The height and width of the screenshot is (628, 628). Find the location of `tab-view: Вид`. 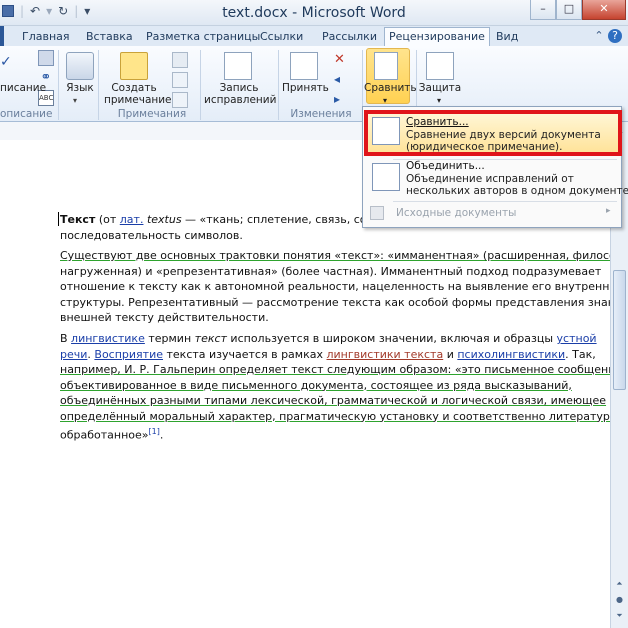

tab-view: Вид is located at coordinates (507, 37).